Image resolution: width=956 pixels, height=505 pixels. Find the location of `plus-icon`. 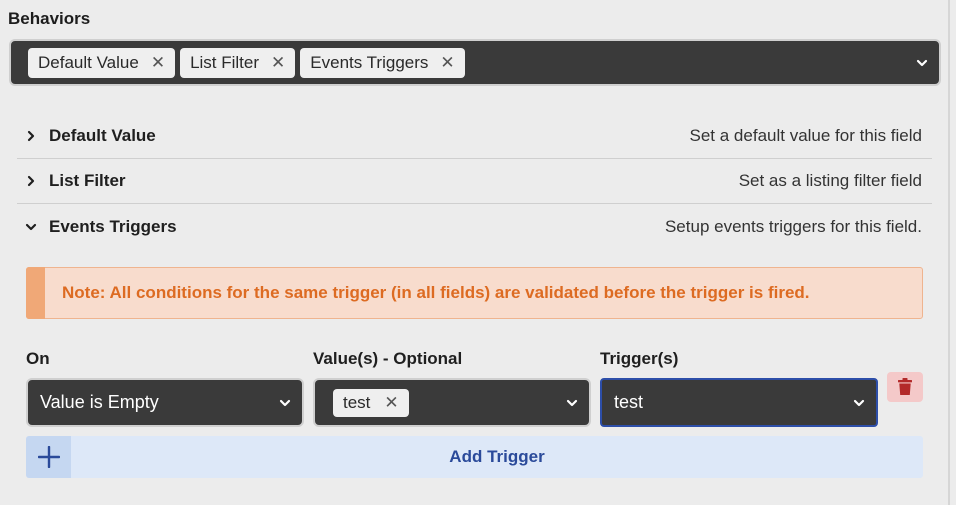

plus-icon is located at coordinates (48, 457).